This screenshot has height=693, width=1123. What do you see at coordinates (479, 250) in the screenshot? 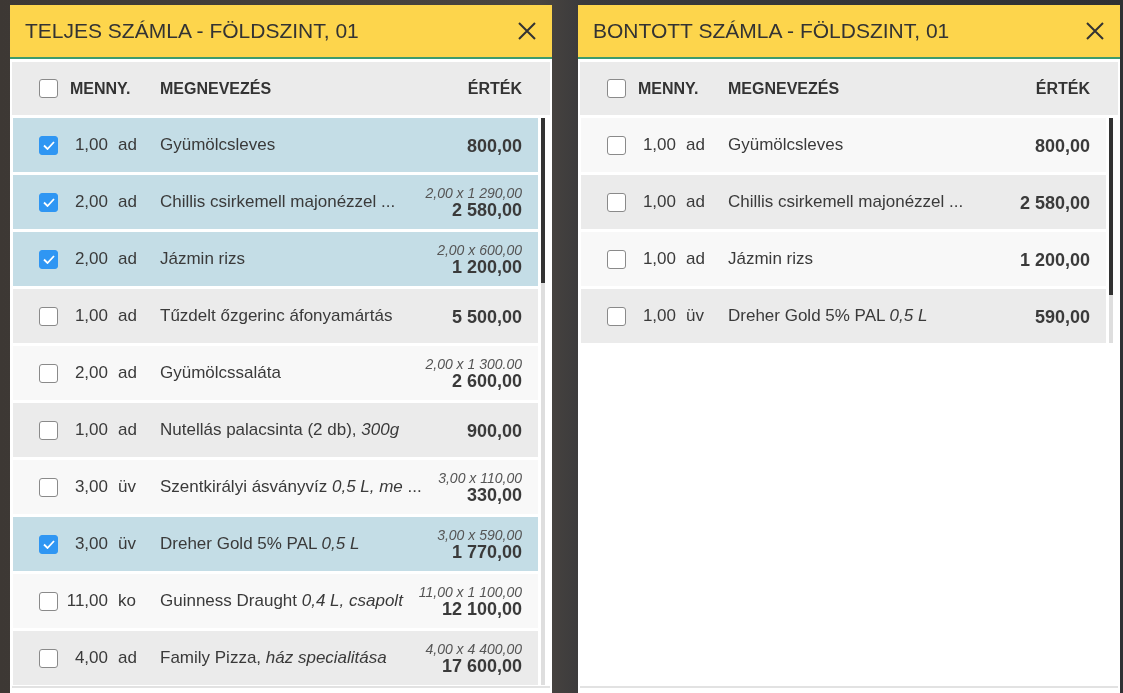
I see `unit-price-text: 2,00 x 600,00` at bounding box center [479, 250].